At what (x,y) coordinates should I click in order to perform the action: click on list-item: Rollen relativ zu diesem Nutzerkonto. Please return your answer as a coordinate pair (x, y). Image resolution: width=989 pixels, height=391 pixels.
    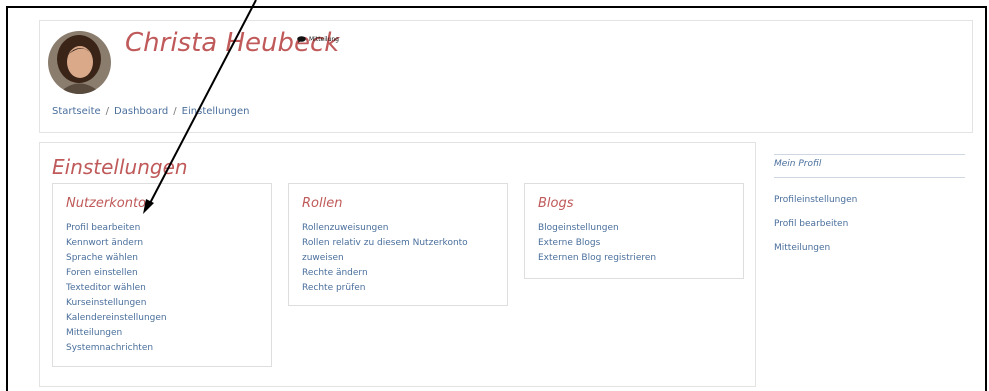
    Looking at the image, I should click on (385, 243).